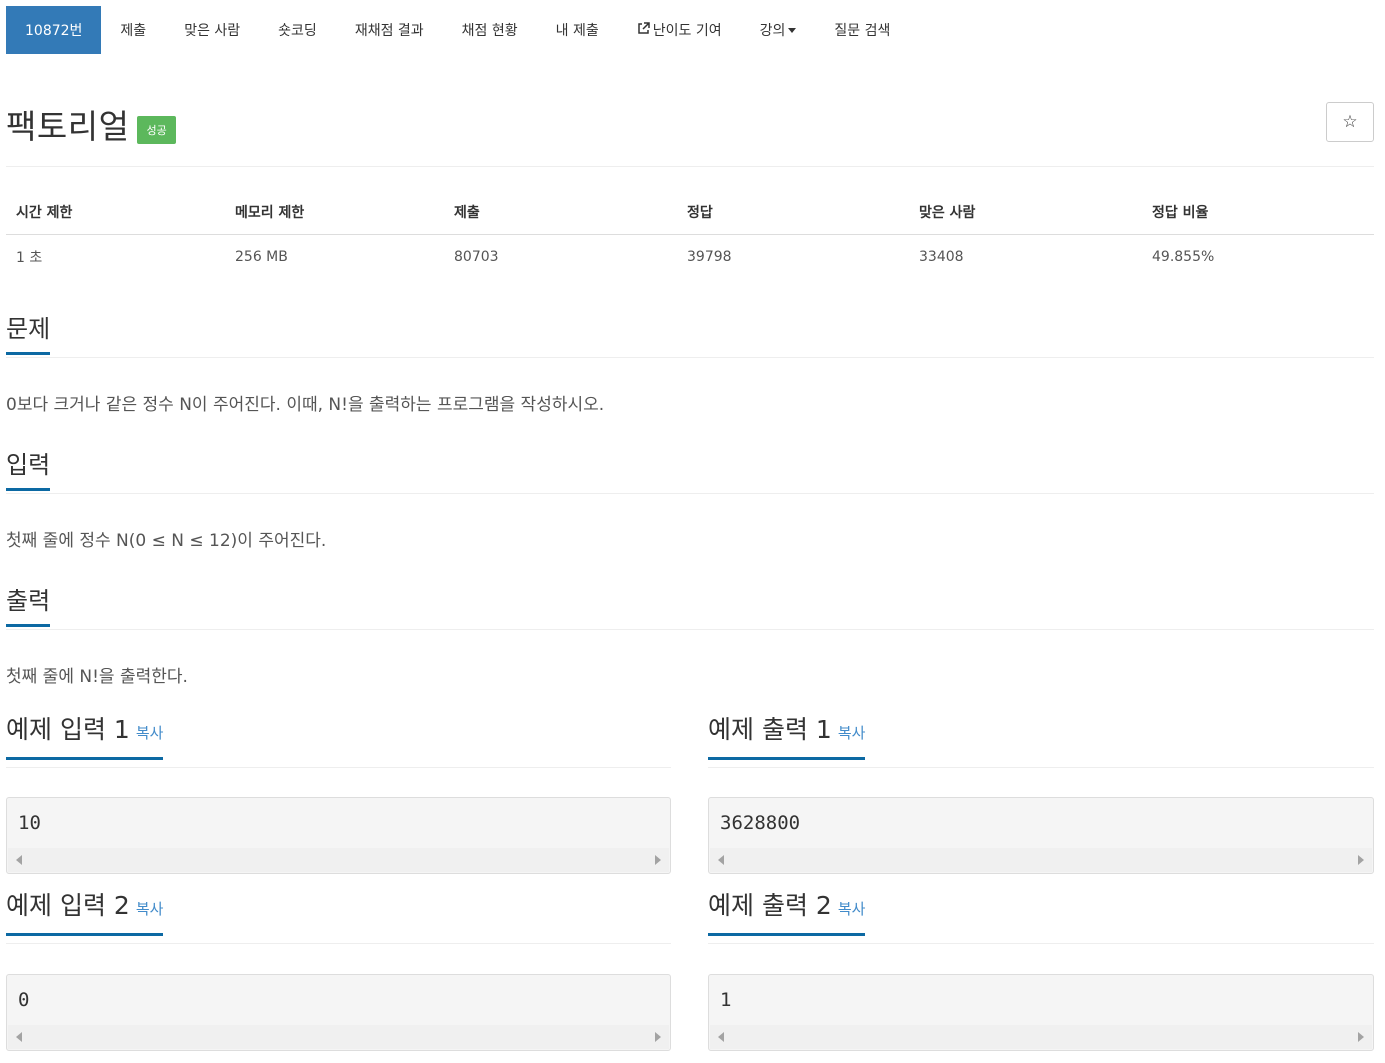  I want to click on sample-input-2-value: 0, so click(24, 1000).